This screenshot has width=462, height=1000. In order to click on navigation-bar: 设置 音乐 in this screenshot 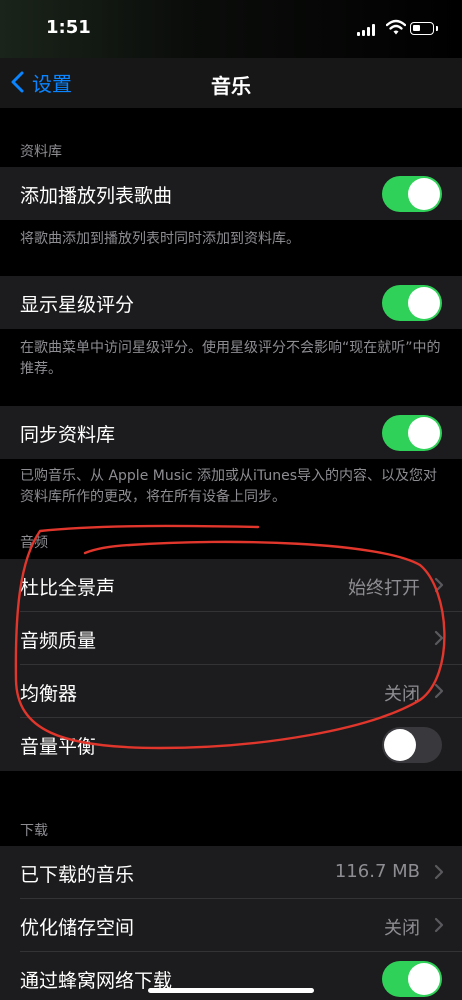, I will do `click(231, 83)`.